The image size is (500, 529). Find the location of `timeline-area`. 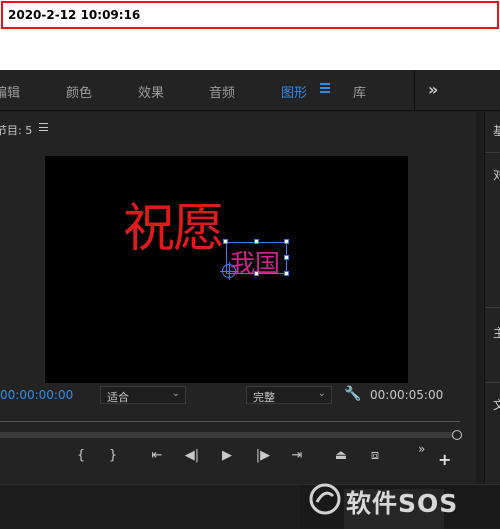

timeline-area is located at coordinates (150, 507).